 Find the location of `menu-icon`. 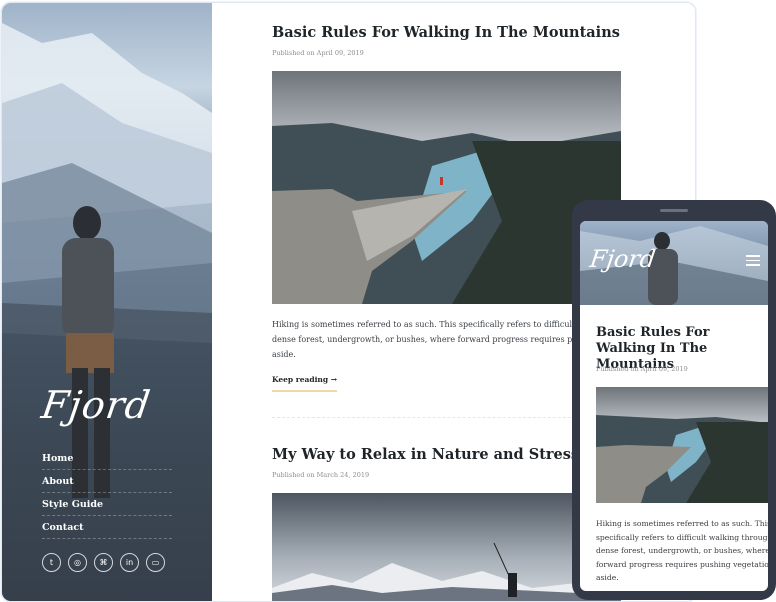

menu-icon is located at coordinates (753, 262).